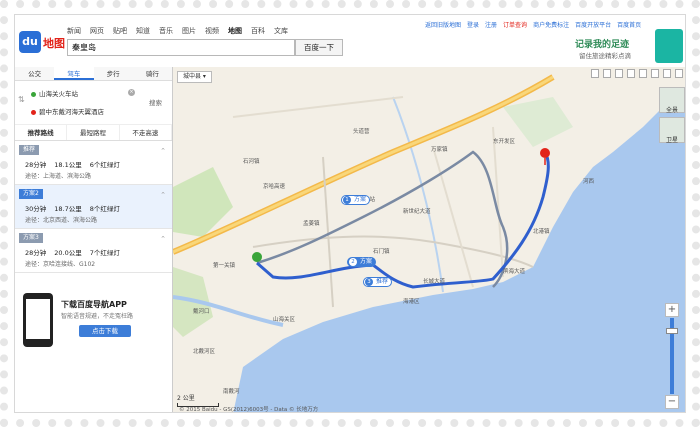  Describe the element at coordinates (274, 187) in the screenshot. I see `map-place-label: 京哈高速` at that location.